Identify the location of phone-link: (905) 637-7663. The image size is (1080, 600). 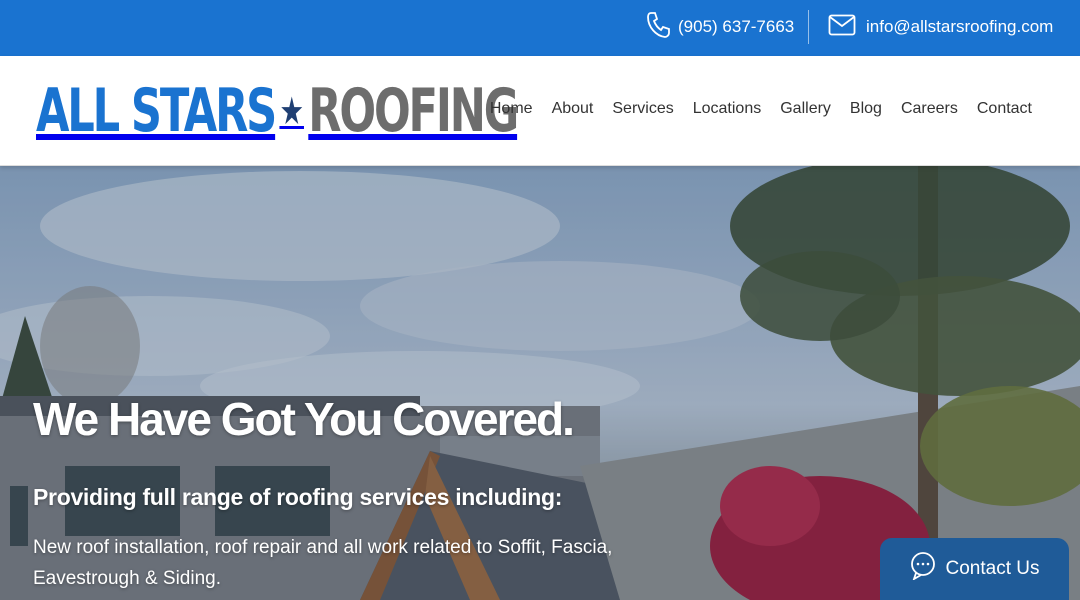
(720, 27).